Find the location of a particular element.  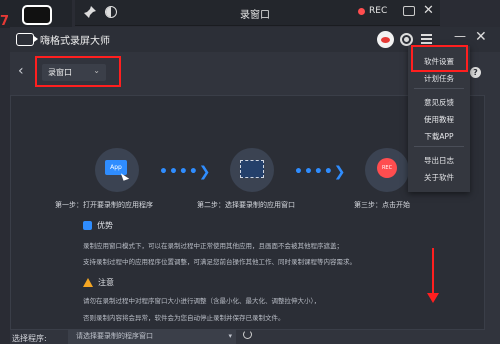

notice-line-2: 否则录制内容将会异常，软件会为您自动停止录制并保存已录制文件。 is located at coordinates (184, 318).